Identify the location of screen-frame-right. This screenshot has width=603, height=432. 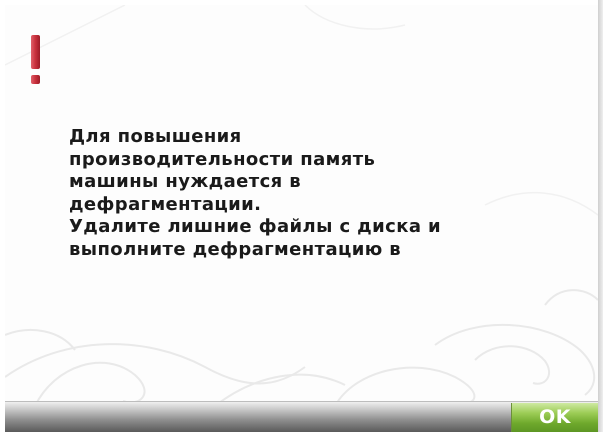
(600, 216).